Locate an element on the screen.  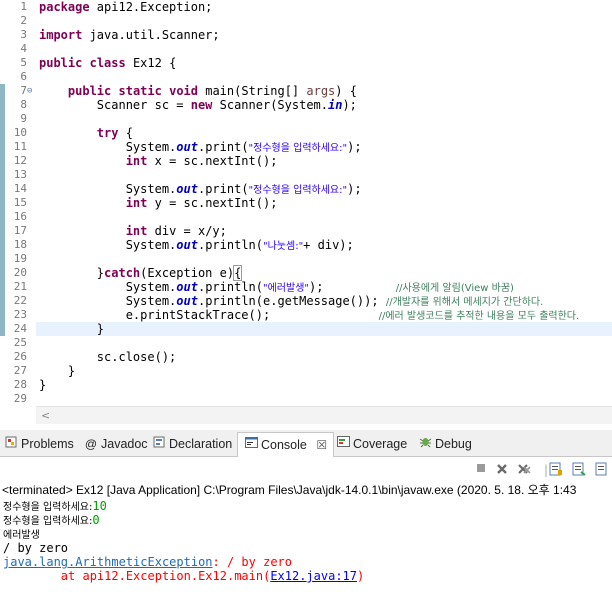
line-number: 25 is located at coordinates (20, 342).